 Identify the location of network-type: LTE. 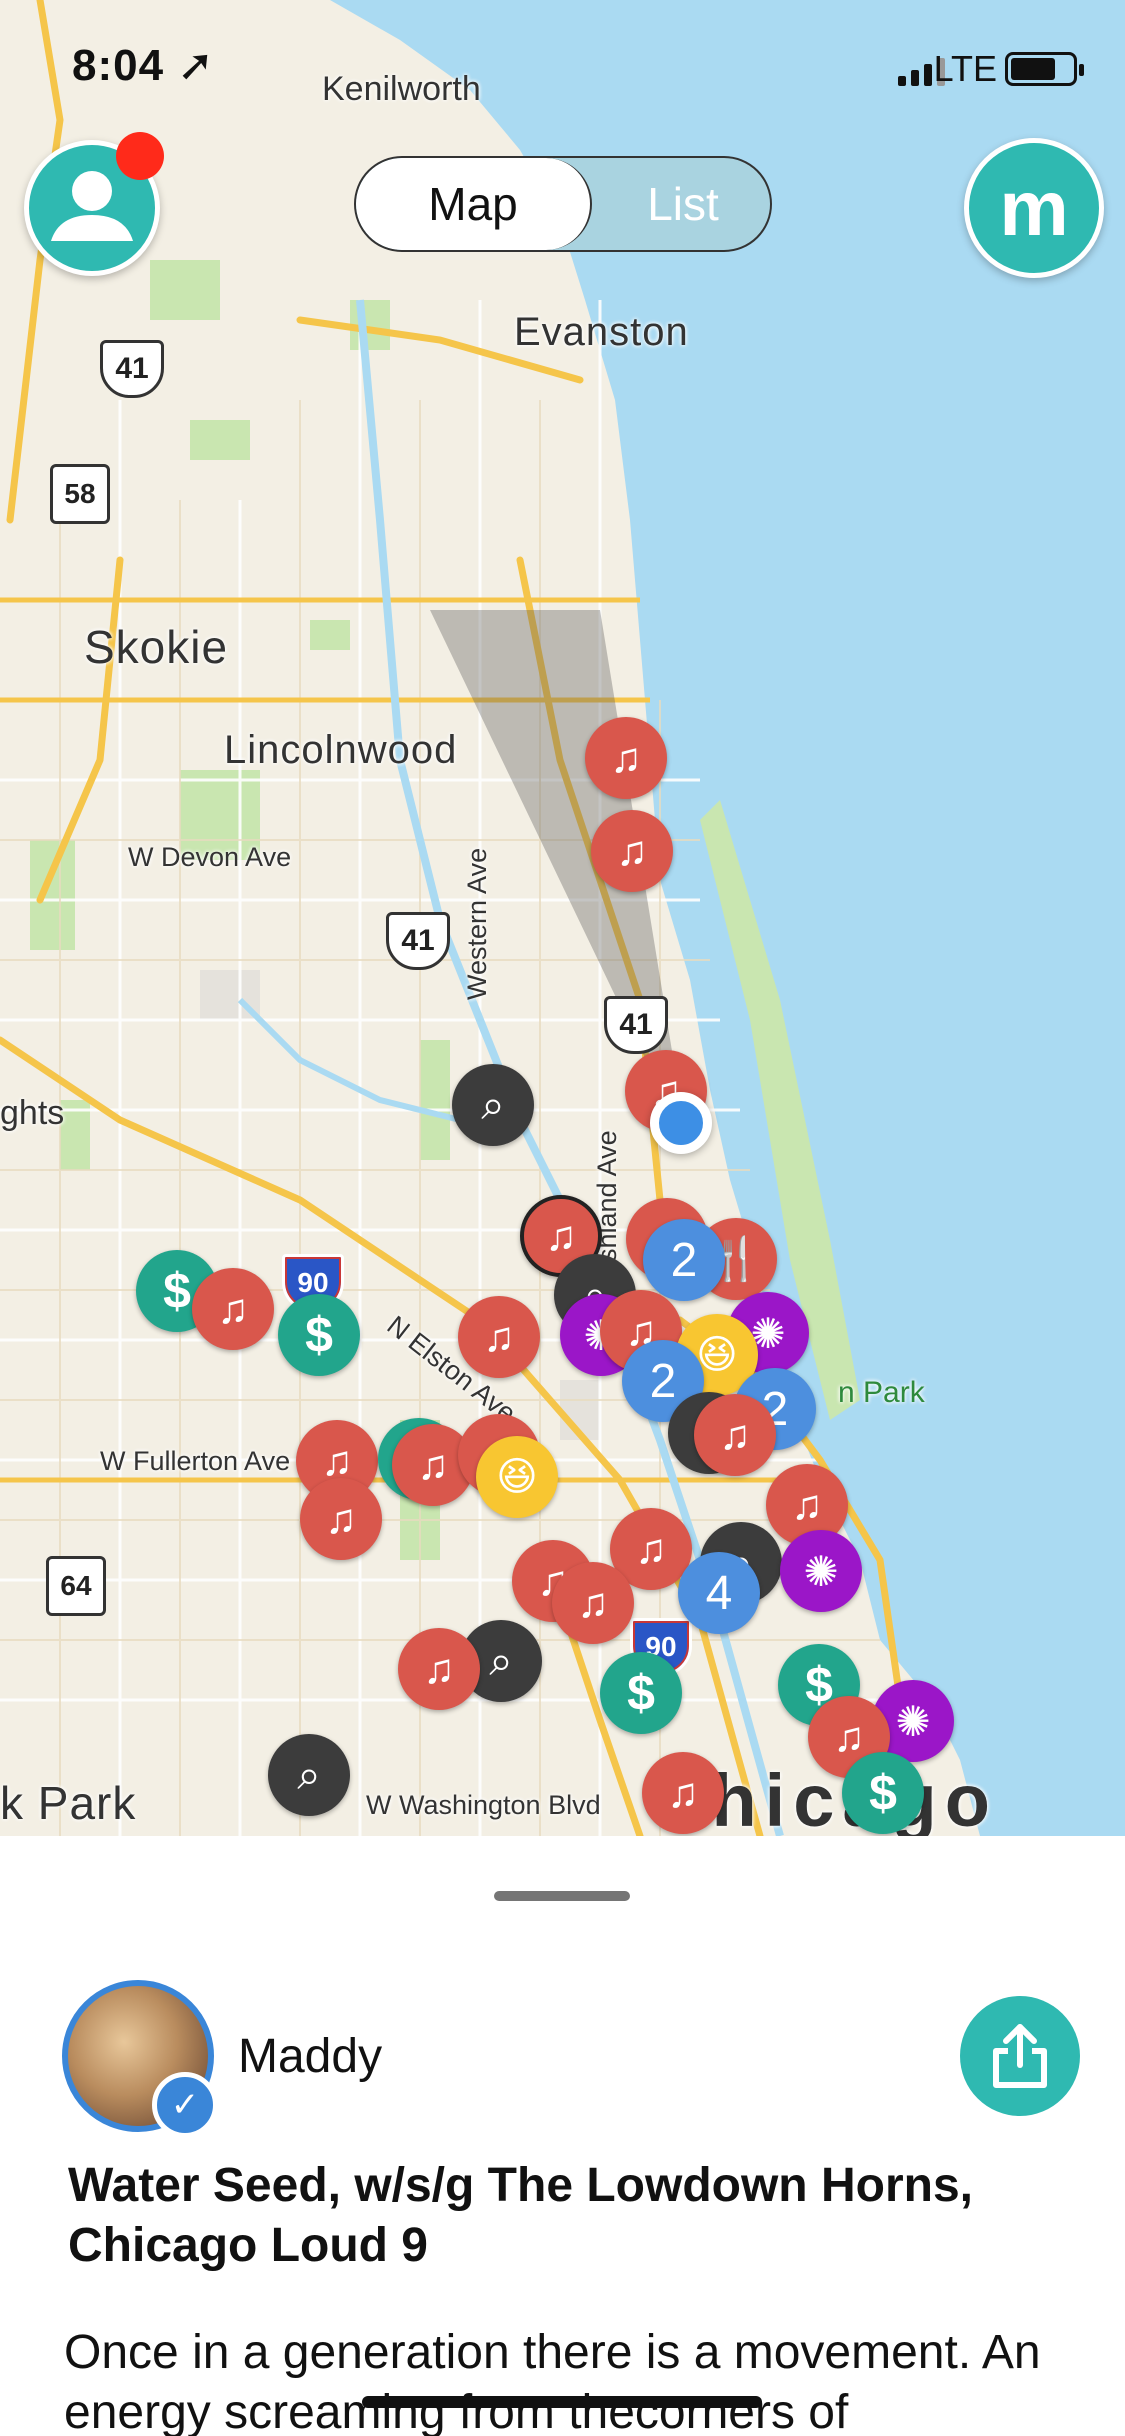
(965, 68).